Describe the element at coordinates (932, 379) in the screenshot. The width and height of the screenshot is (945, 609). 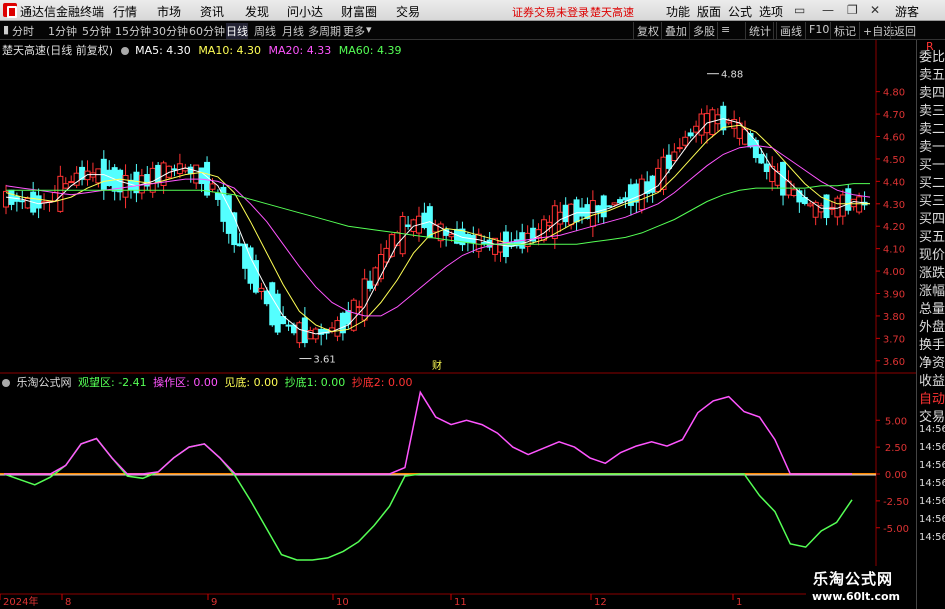
I see `sidebar-item-earnings: 收益` at that location.